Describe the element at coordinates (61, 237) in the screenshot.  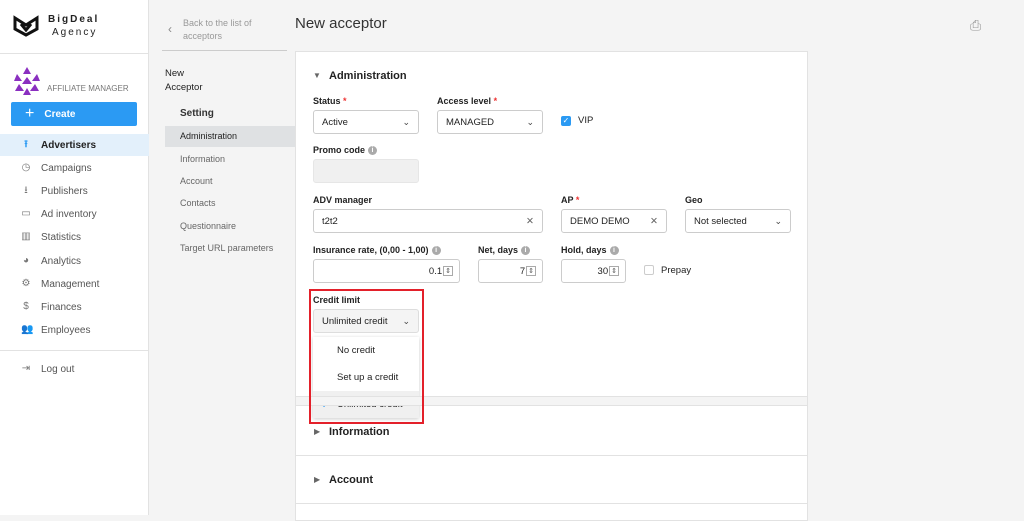
I see `nav-label: Statistics` at that location.